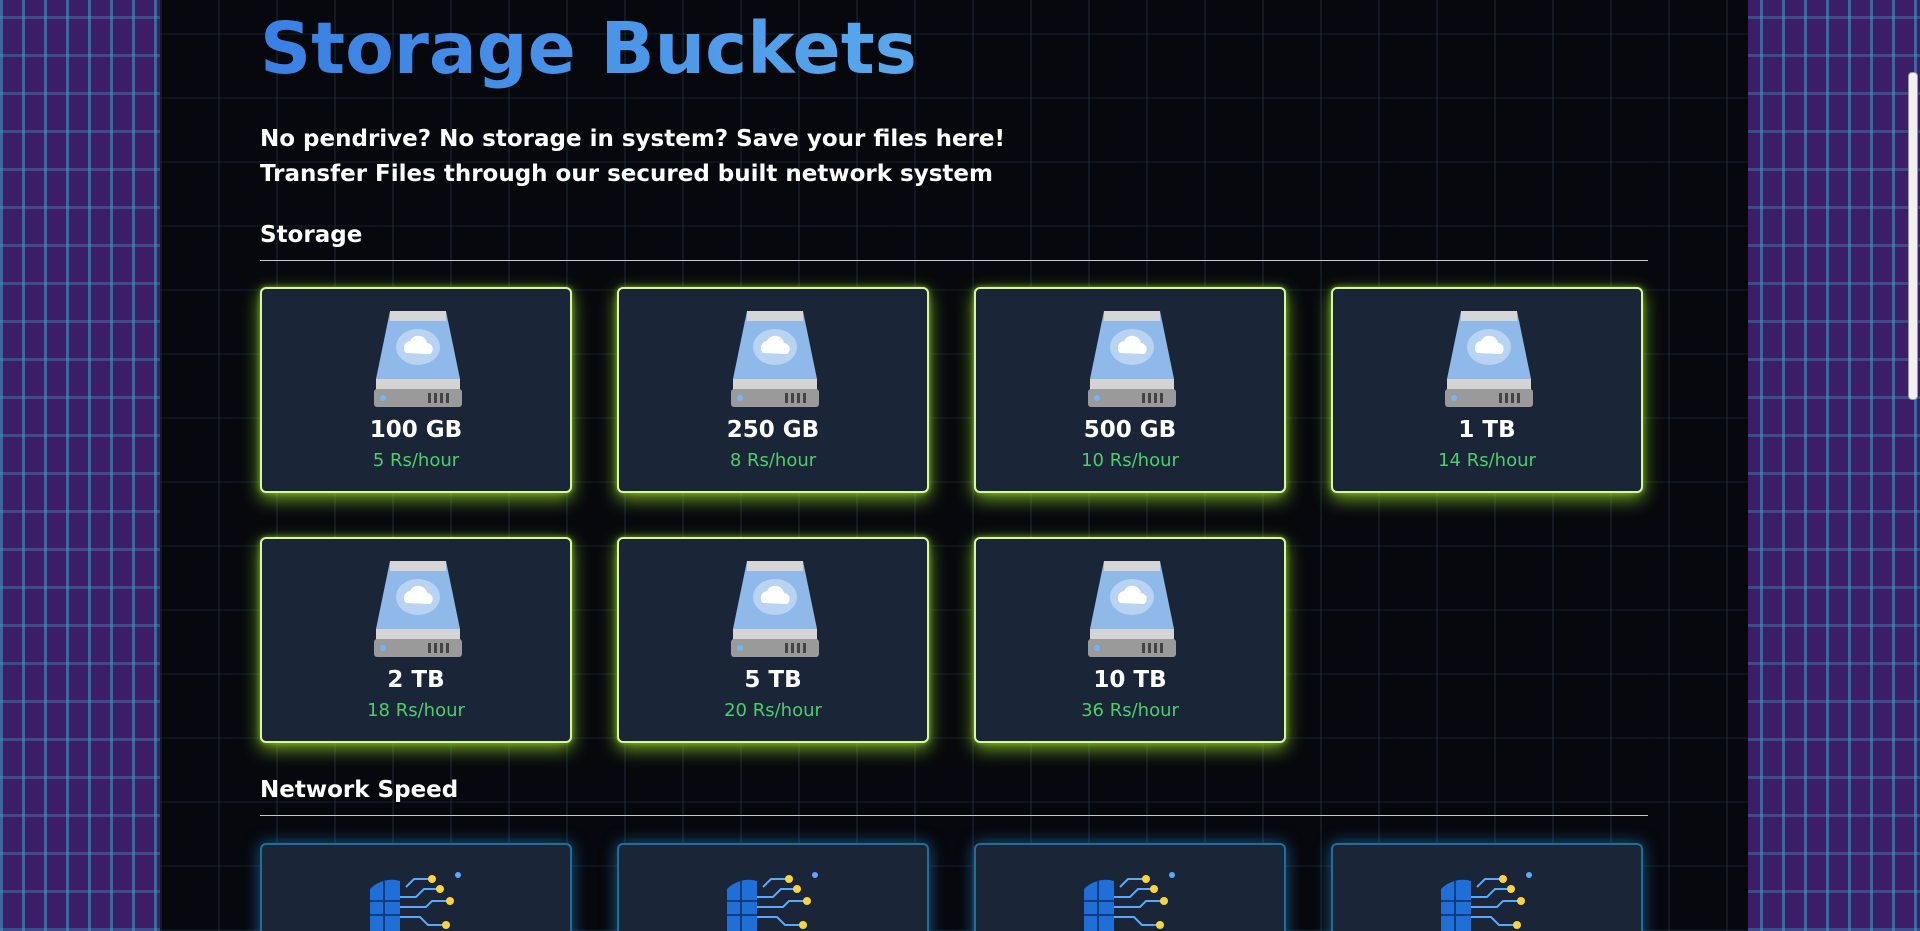 This screenshot has height=931, width=1920. Describe the element at coordinates (773, 710) in the screenshot. I see `storage-price: 20 Rs/hour` at that location.